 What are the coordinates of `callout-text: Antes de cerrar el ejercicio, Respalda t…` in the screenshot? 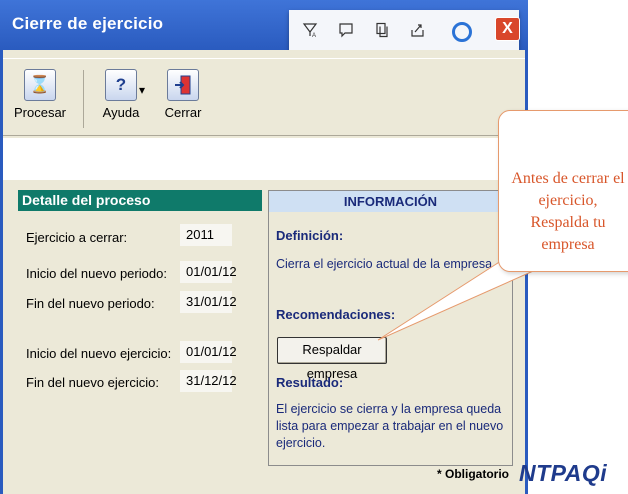 It's located at (568, 211).